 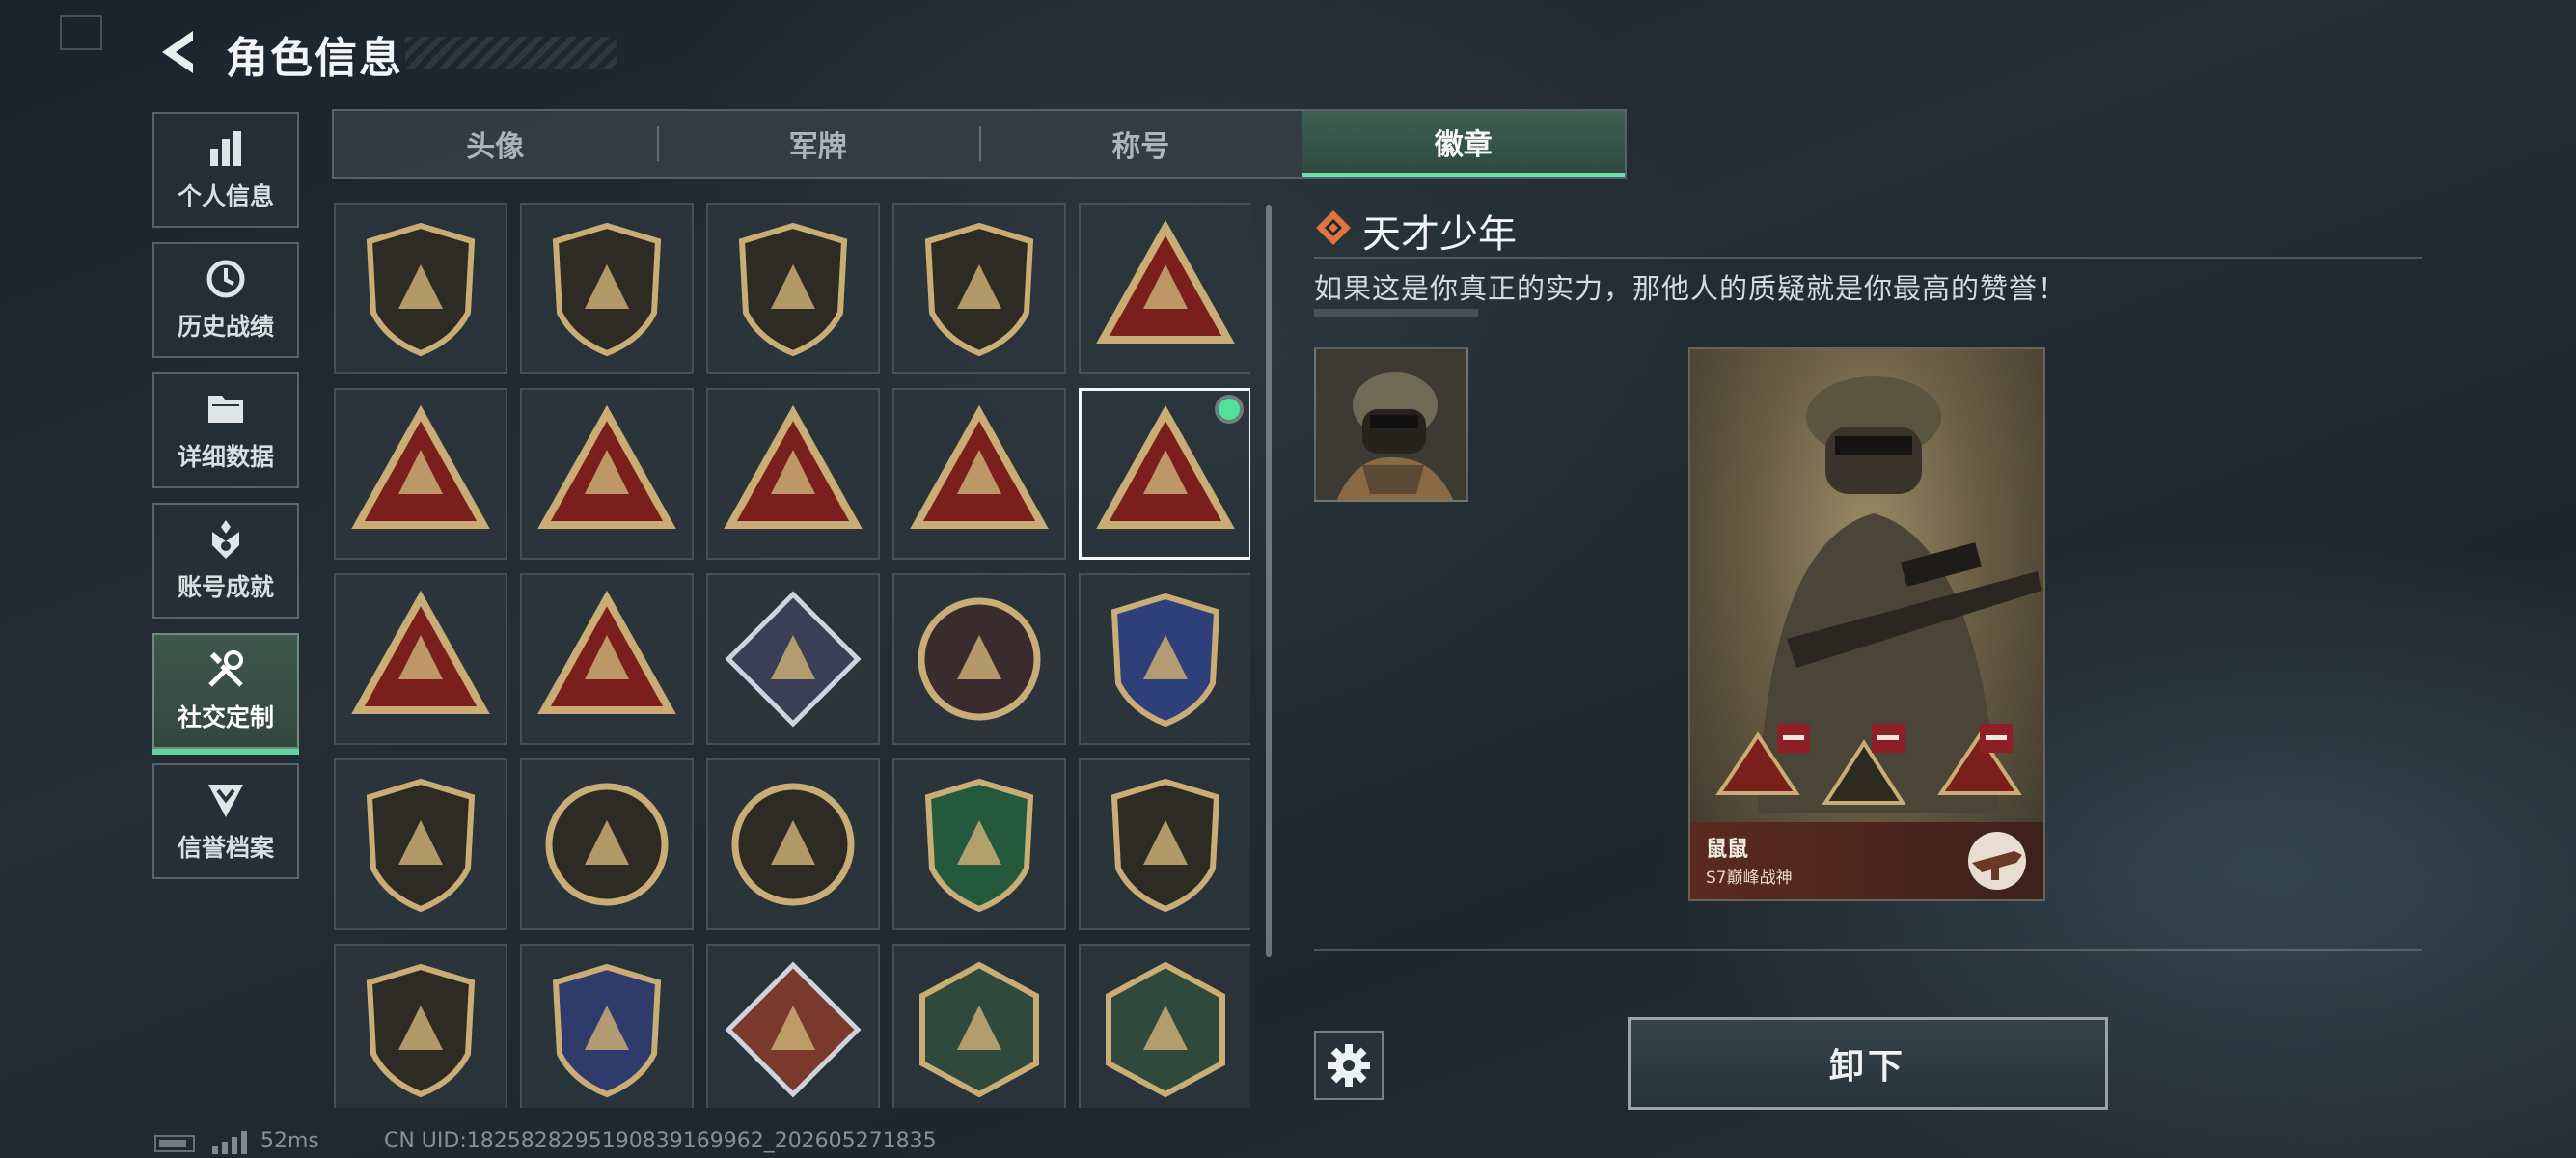 I want to click on sidebar-item-label: 详细数据, so click(x=225, y=457).